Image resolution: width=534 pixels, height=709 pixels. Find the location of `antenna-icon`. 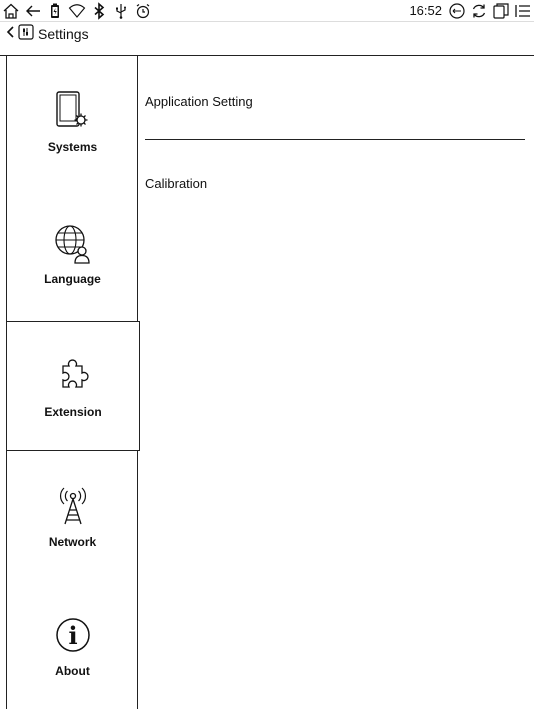

antenna-icon is located at coordinates (73, 508).